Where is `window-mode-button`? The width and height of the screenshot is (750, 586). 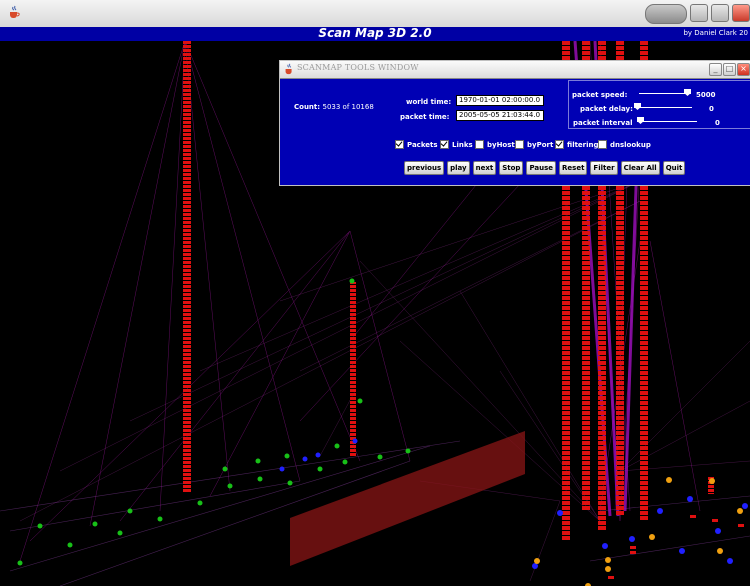
window-mode-button is located at coordinates (666, 14).